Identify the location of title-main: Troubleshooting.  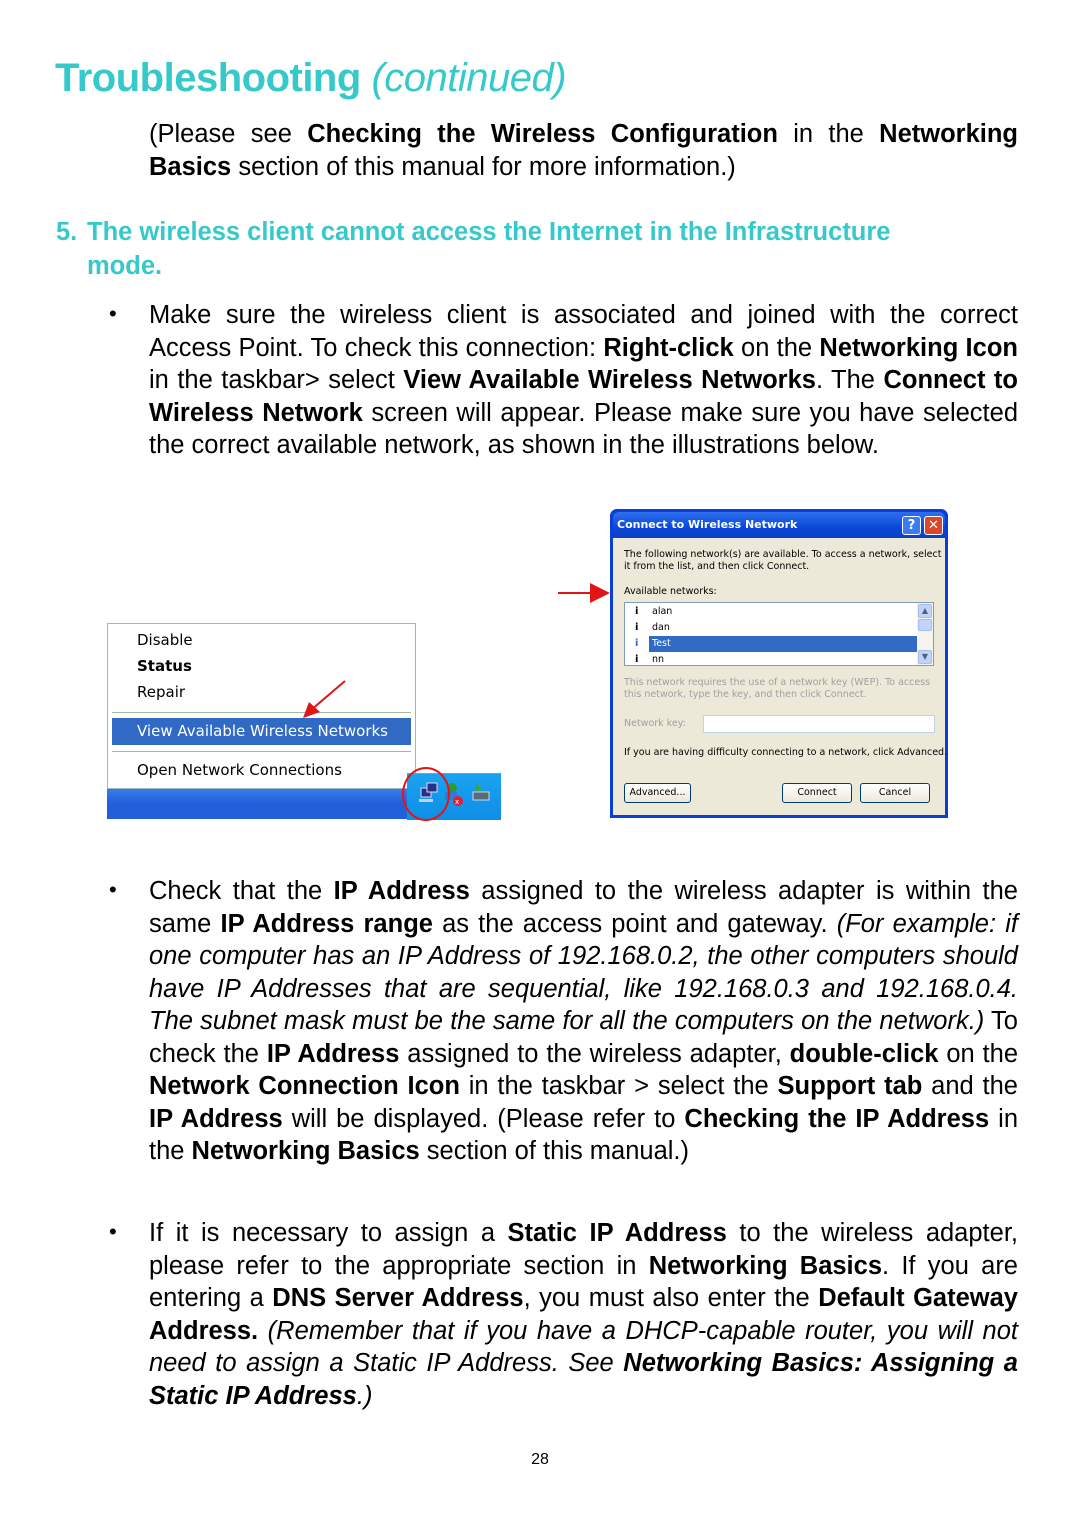
(208, 78).